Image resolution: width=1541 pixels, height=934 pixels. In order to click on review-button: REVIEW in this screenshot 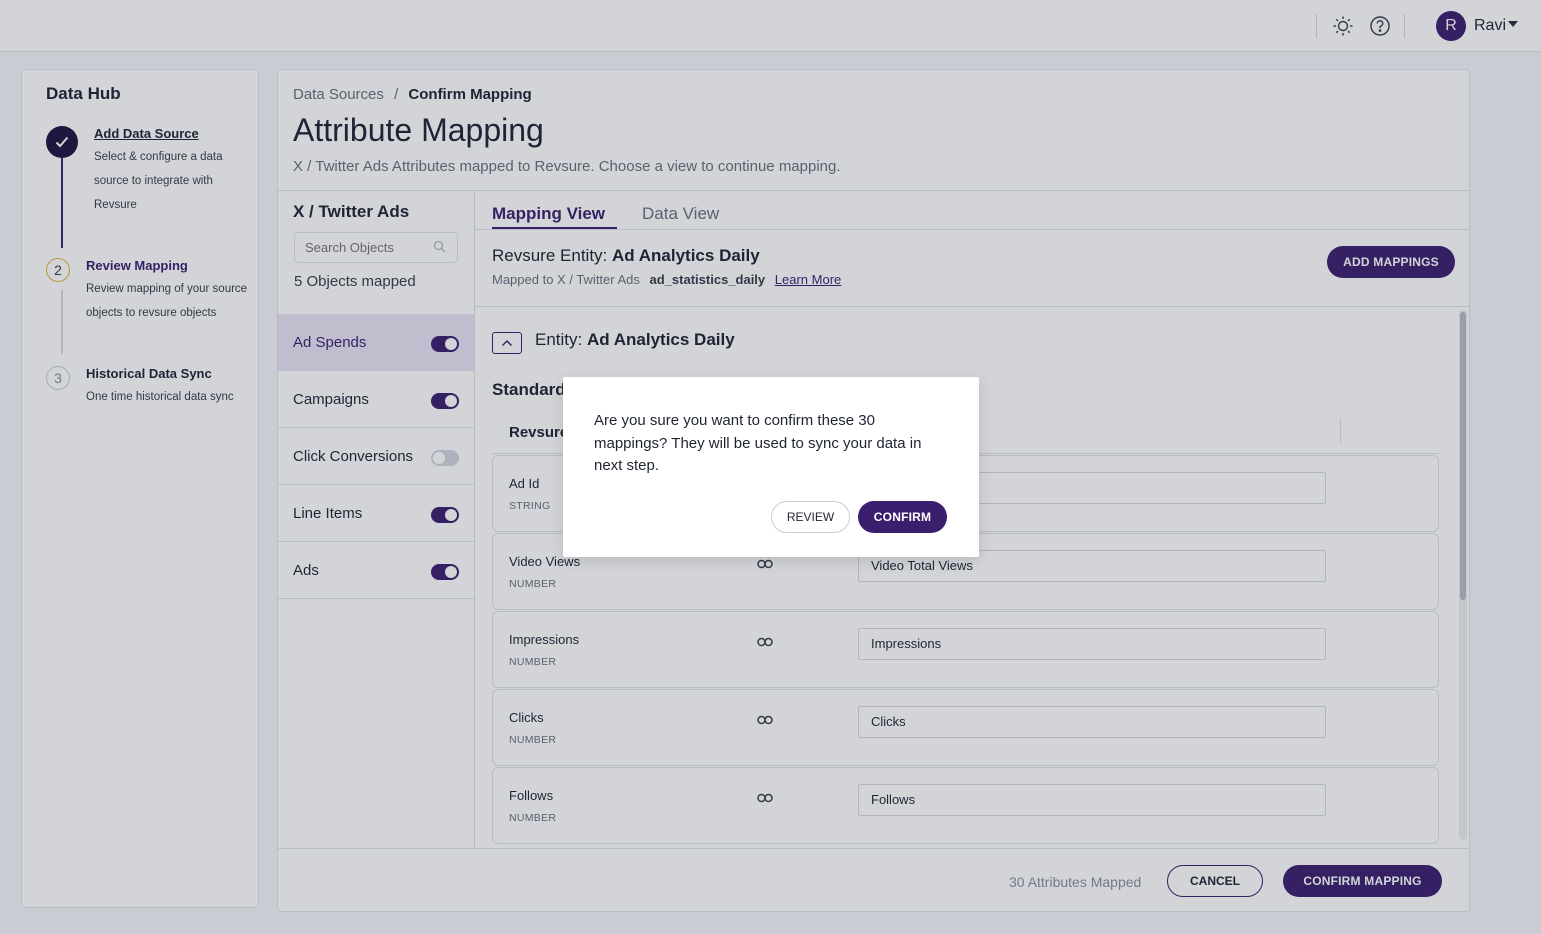, I will do `click(810, 517)`.